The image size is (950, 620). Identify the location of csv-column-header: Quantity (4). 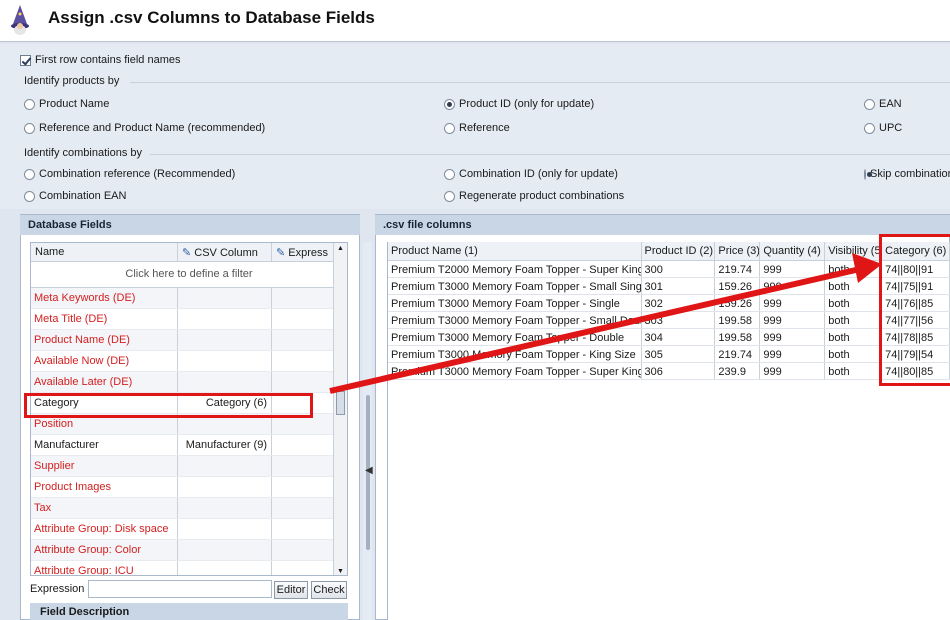
(793, 251).